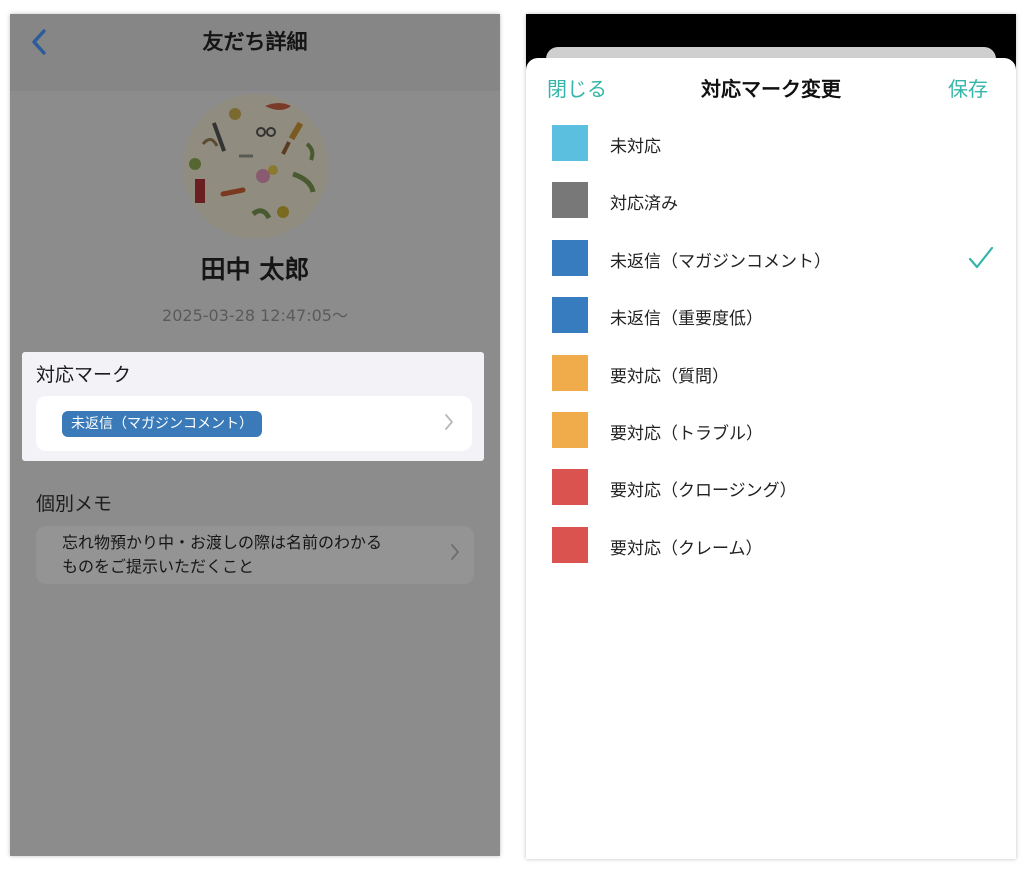 Image resolution: width=1024 pixels, height=872 pixels. I want to click on mark-option: 未返信（重要度低）, so click(771, 322).